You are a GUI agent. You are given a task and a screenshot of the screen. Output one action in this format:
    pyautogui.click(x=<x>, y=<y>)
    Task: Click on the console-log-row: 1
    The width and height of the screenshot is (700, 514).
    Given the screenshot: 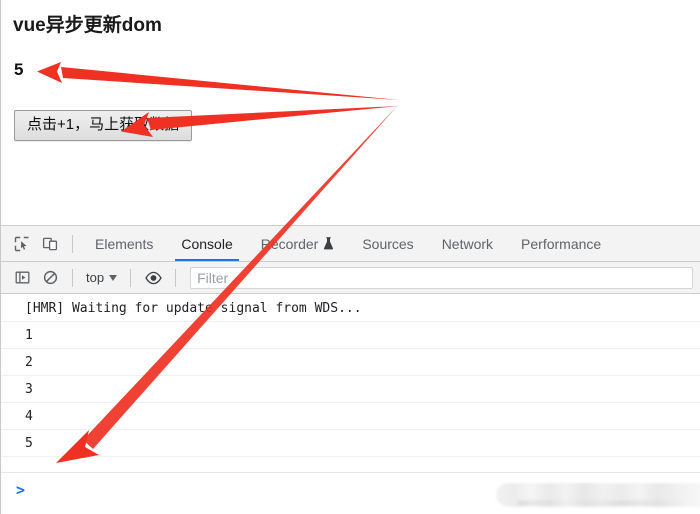 What is the action you would take?
    pyautogui.click(x=350, y=335)
    